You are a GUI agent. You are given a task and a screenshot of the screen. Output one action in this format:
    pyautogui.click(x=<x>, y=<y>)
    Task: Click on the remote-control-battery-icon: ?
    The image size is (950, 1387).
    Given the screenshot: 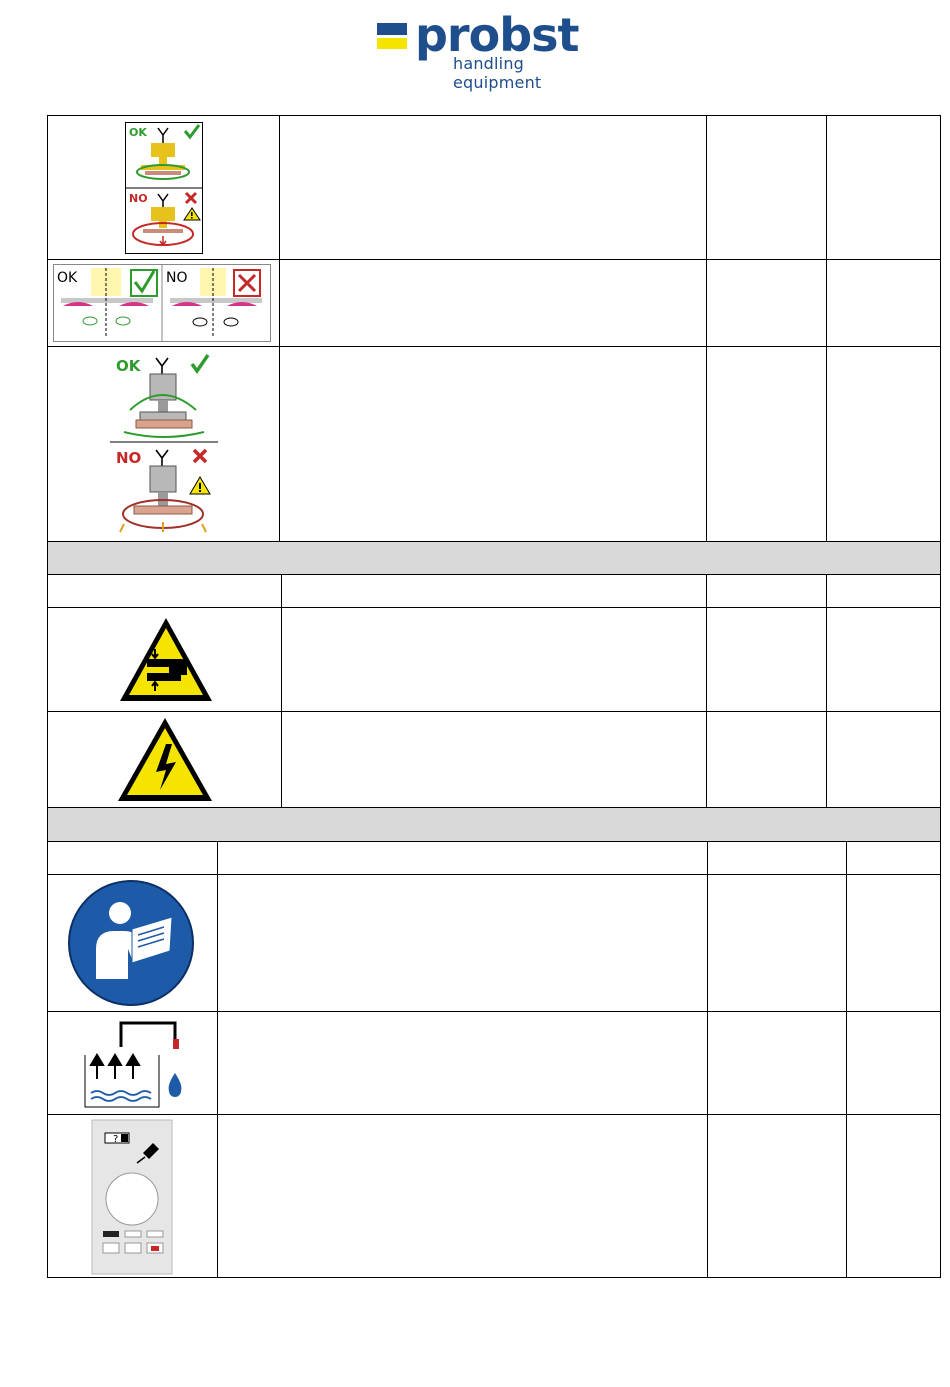 What is the action you would take?
    pyautogui.click(x=132, y=1197)
    